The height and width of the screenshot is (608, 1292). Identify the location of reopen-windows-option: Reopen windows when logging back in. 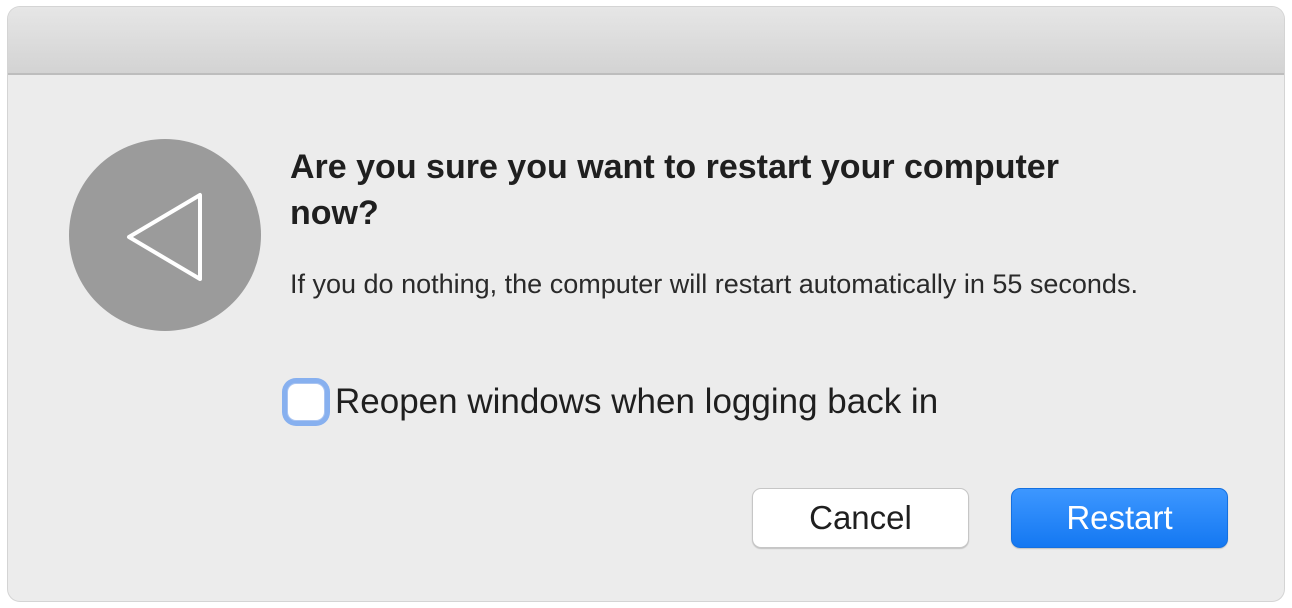
(609, 402).